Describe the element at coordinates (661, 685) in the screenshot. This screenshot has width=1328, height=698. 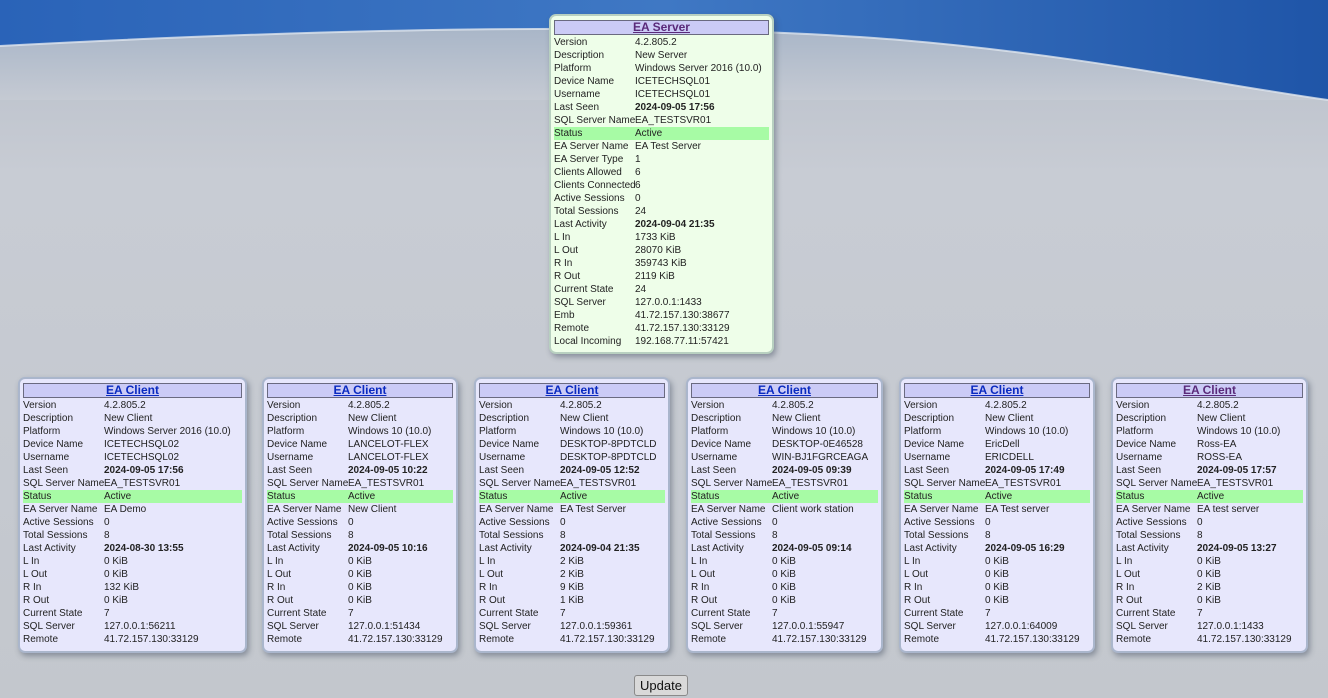
I see `update-button: Update` at that location.